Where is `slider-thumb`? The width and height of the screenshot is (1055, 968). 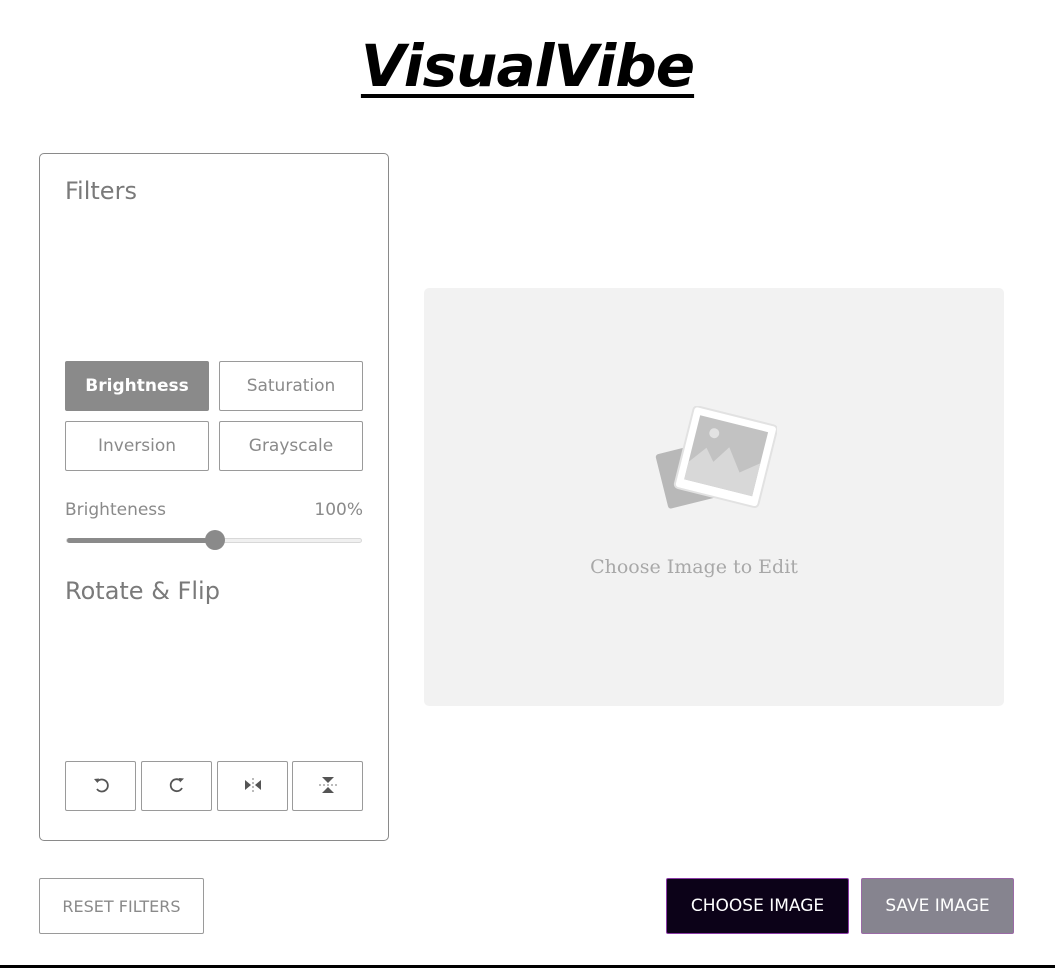 slider-thumb is located at coordinates (215, 540).